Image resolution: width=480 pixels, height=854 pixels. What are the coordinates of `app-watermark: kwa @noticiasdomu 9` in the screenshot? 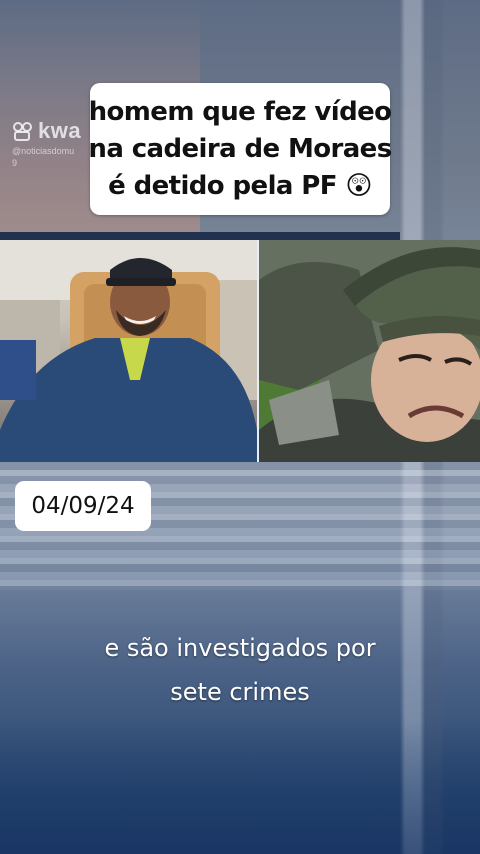 It's located at (46, 143).